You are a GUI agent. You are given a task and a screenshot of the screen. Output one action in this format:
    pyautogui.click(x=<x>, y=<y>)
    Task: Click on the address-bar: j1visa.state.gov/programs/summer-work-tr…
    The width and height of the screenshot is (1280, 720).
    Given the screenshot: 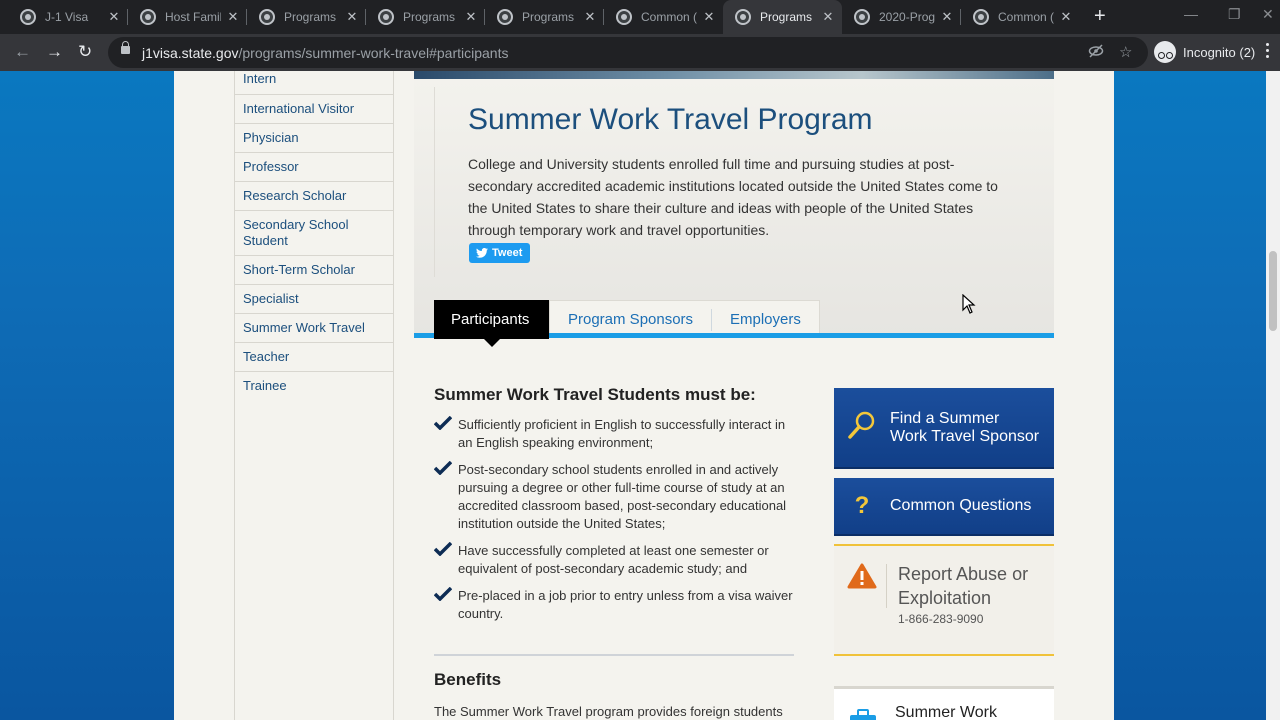 What is the action you would take?
    pyautogui.click(x=628, y=52)
    